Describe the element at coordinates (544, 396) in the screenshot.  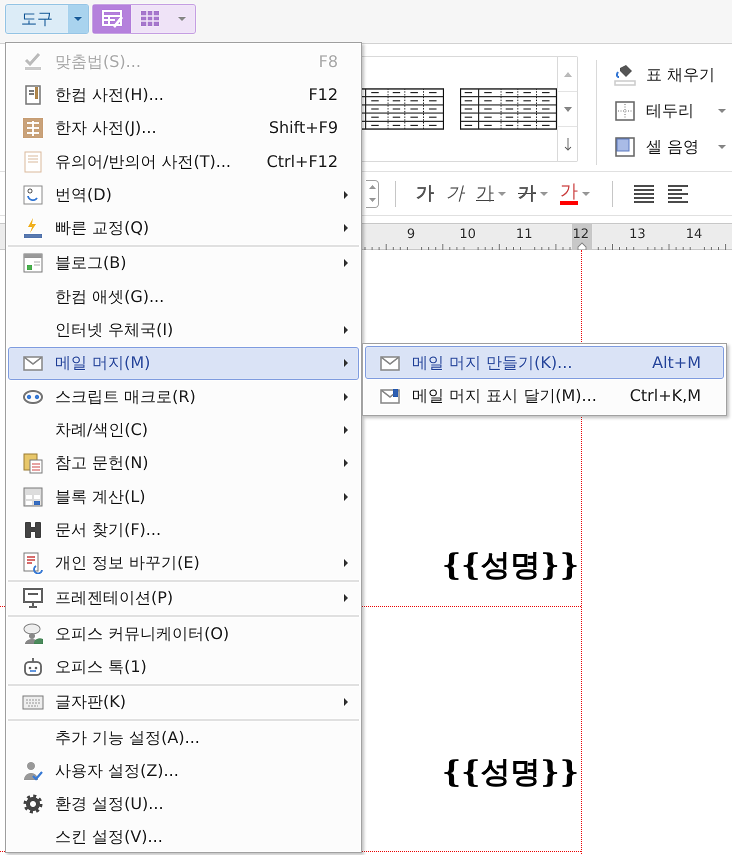
I see `menu-item: 메일 머지 표시 달기(M)... Ctrl+K,M` at that location.